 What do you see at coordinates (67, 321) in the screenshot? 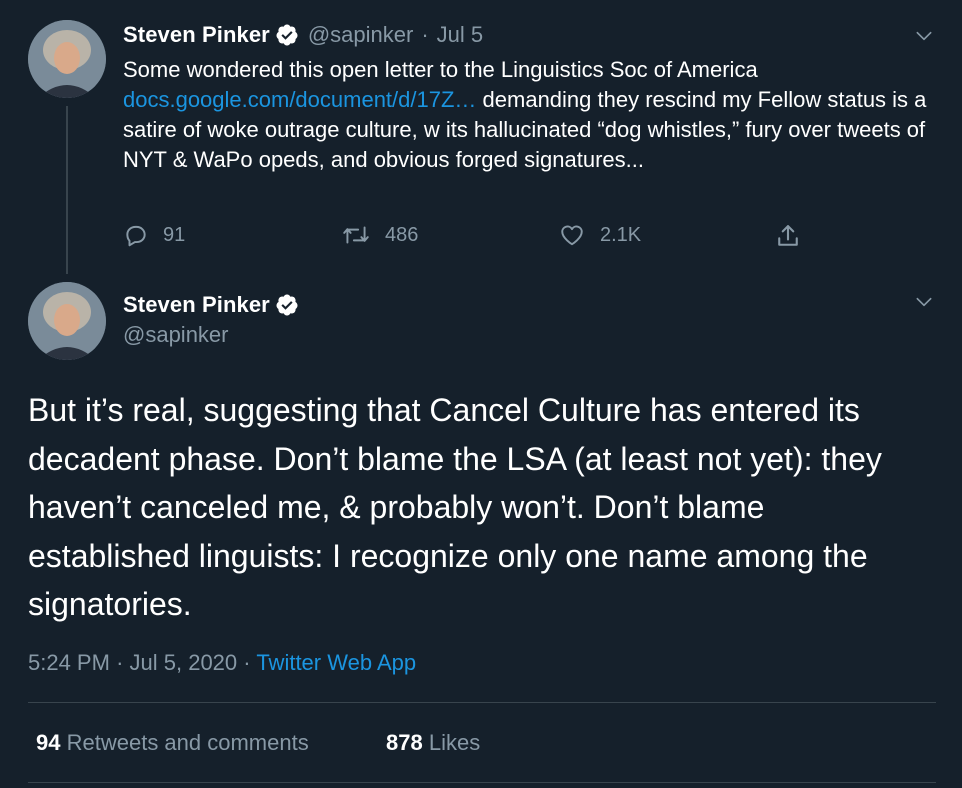
I see `main-avatar` at bounding box center [67, 321].